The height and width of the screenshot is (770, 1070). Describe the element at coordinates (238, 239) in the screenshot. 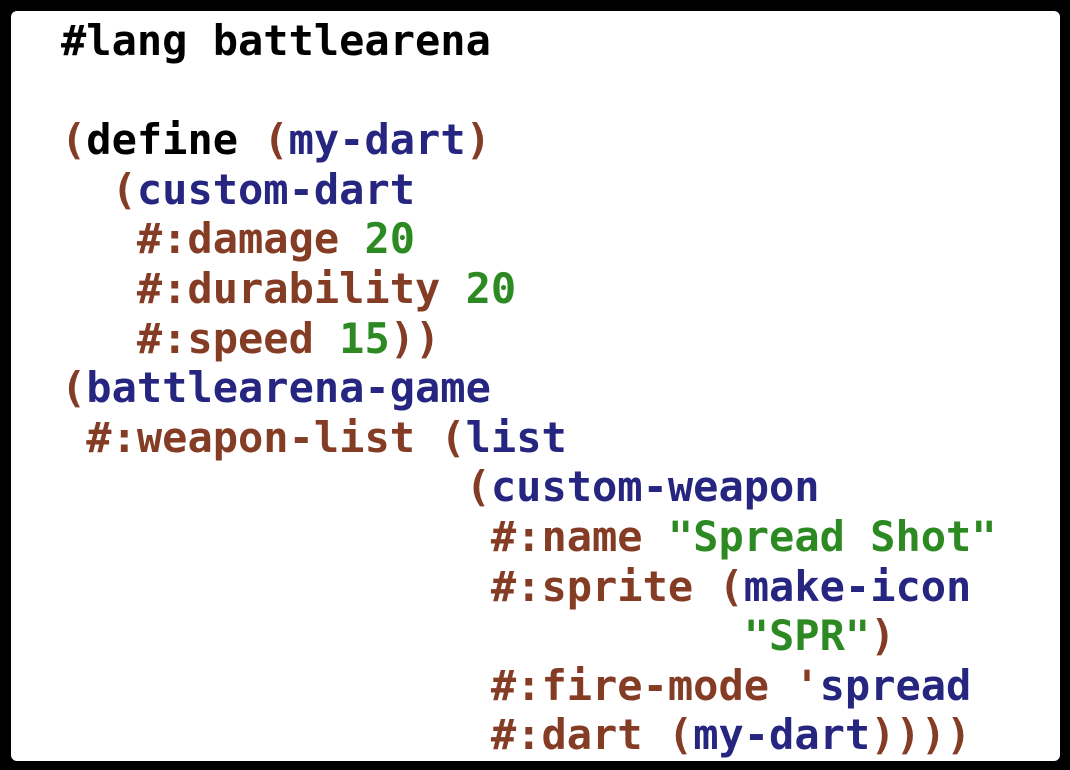

I see `code-token-kw: #:damage` at that location.